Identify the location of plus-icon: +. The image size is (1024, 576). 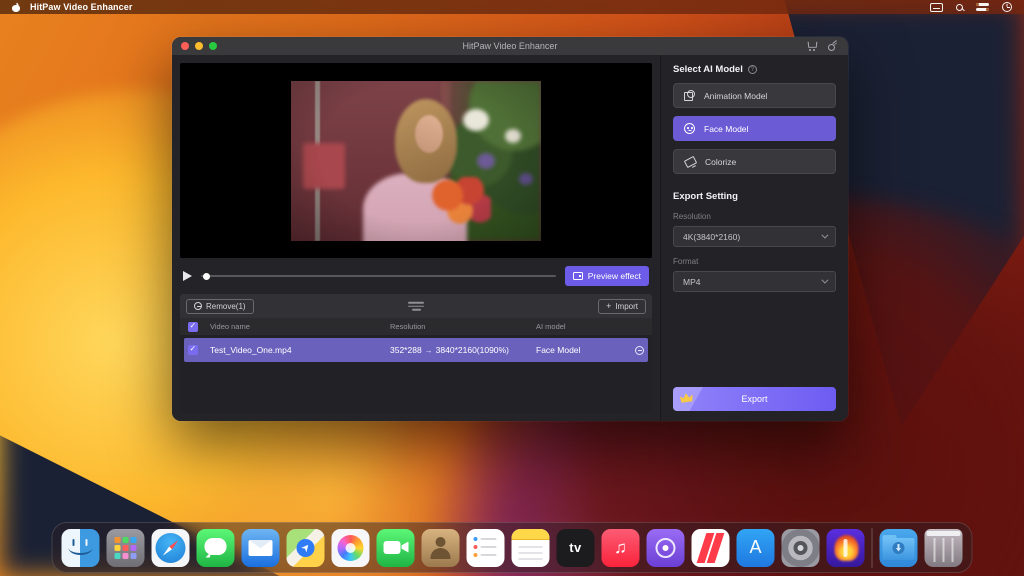
(609, 306).